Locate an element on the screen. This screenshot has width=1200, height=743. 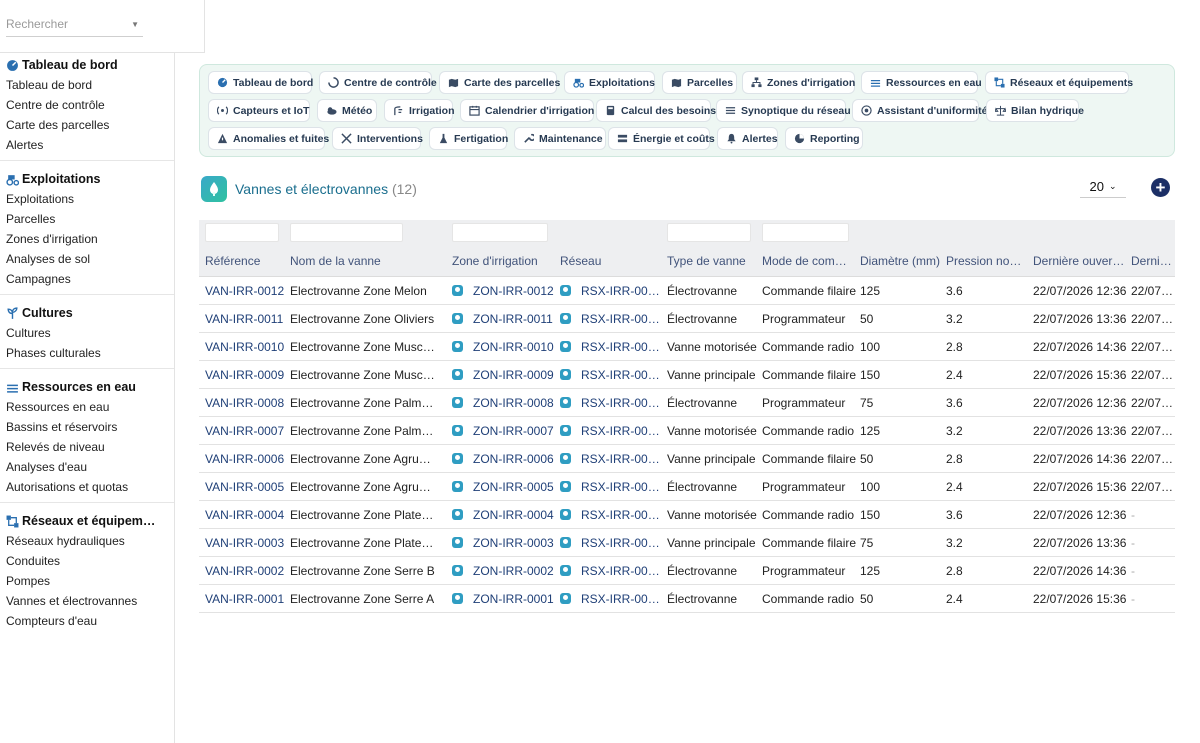
sidebar-item: Tableau de bord is located at coordinates (87, 85).